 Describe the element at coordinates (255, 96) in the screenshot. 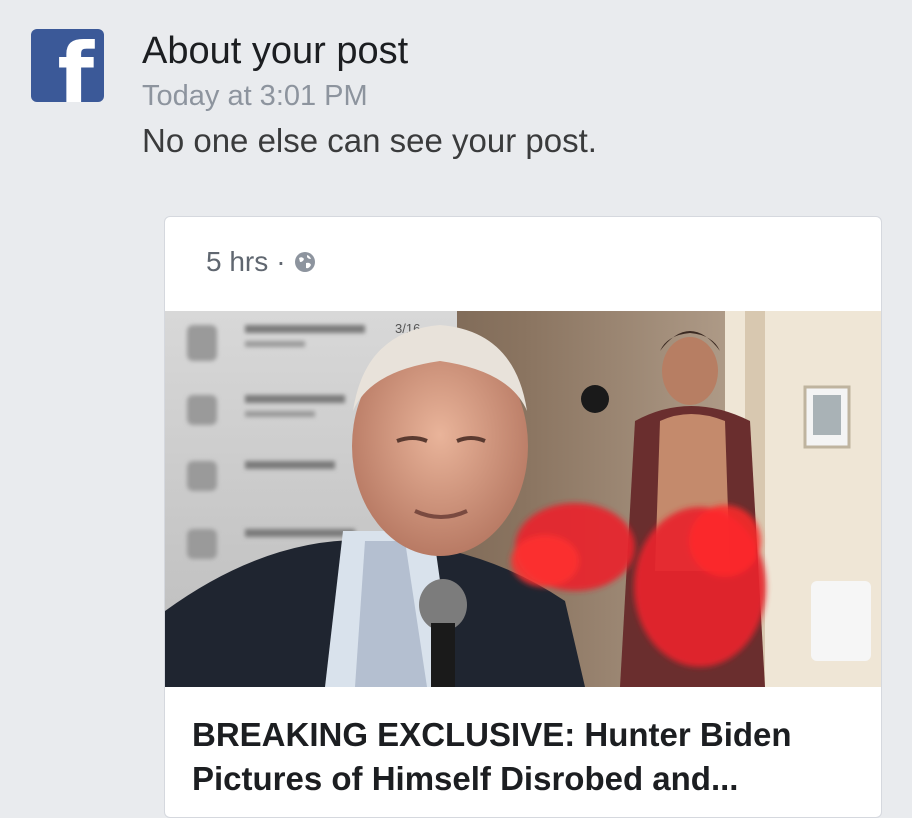

I see `notification-timestamp: Today at 3:01 PM` at that location.